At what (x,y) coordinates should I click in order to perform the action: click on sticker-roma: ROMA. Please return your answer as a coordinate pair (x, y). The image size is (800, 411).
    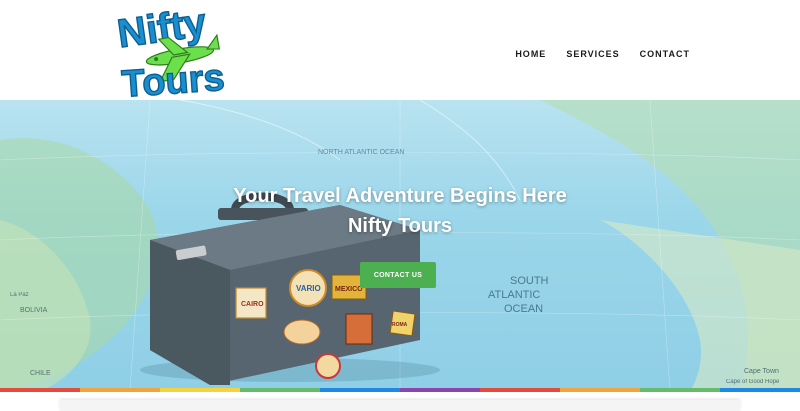
    Looking at the image, I should click on (400, 325).